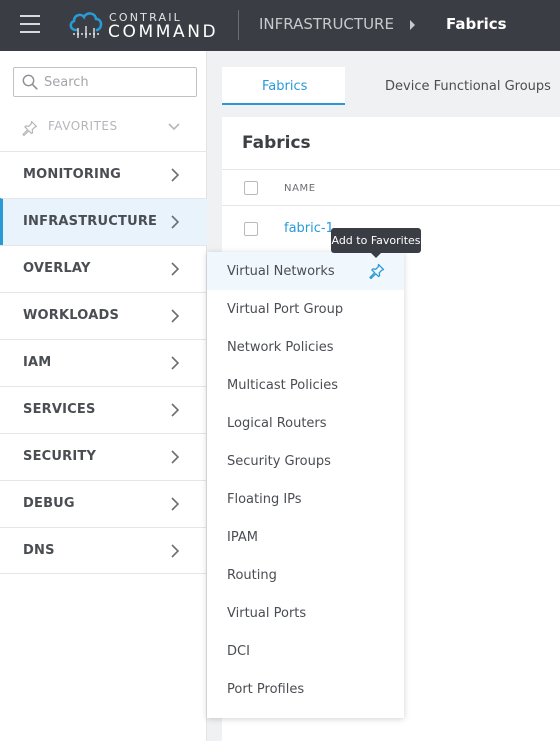 The width and height of the screenshot is (560, 741). What do you see at coordinates (281, 271) in the screenshot?
I see `menu-item-label: Virtual Networks` at bounding box center [281, 271].